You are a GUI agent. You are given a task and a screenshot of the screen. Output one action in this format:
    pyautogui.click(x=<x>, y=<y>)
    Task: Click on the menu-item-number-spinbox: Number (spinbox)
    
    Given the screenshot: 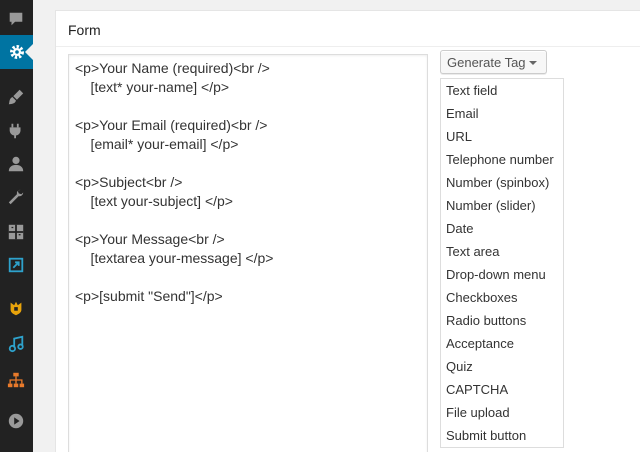 What is the action you would take?
    pyautogui.click(x=502, y=182)
    